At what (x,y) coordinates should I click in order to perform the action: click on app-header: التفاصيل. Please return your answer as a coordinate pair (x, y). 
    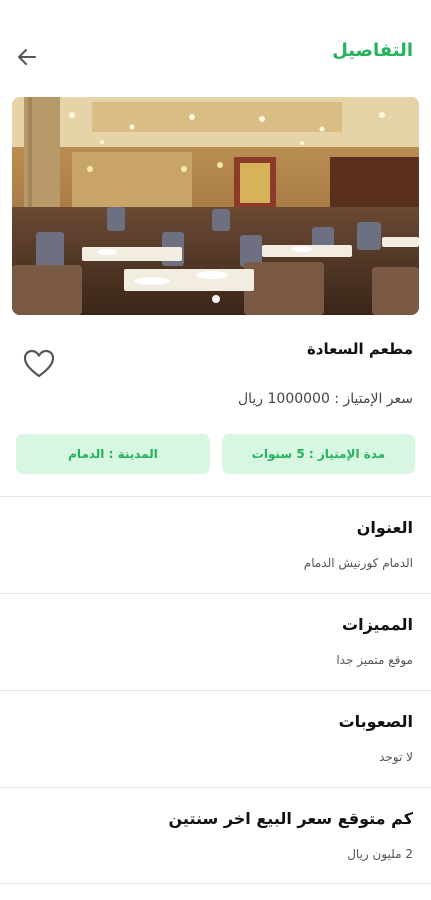
    Looking at the image, I should click on (215, 50).